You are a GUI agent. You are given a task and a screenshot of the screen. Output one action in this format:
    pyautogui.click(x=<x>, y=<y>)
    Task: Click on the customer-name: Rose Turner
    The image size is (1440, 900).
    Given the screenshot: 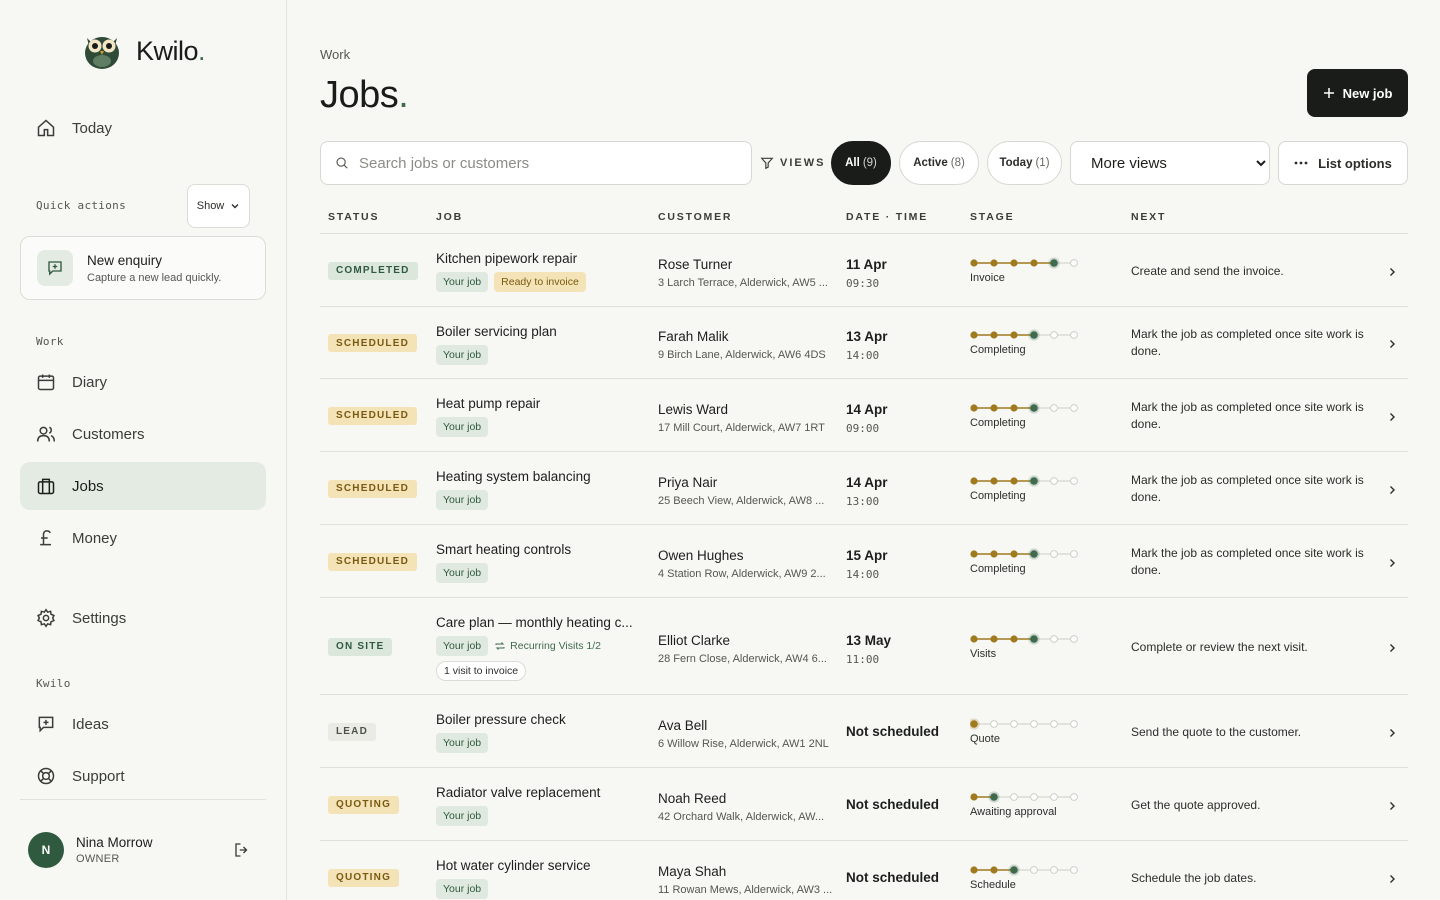 What is the action you would take?
    pyautogui.click(x=695, y=264)
    